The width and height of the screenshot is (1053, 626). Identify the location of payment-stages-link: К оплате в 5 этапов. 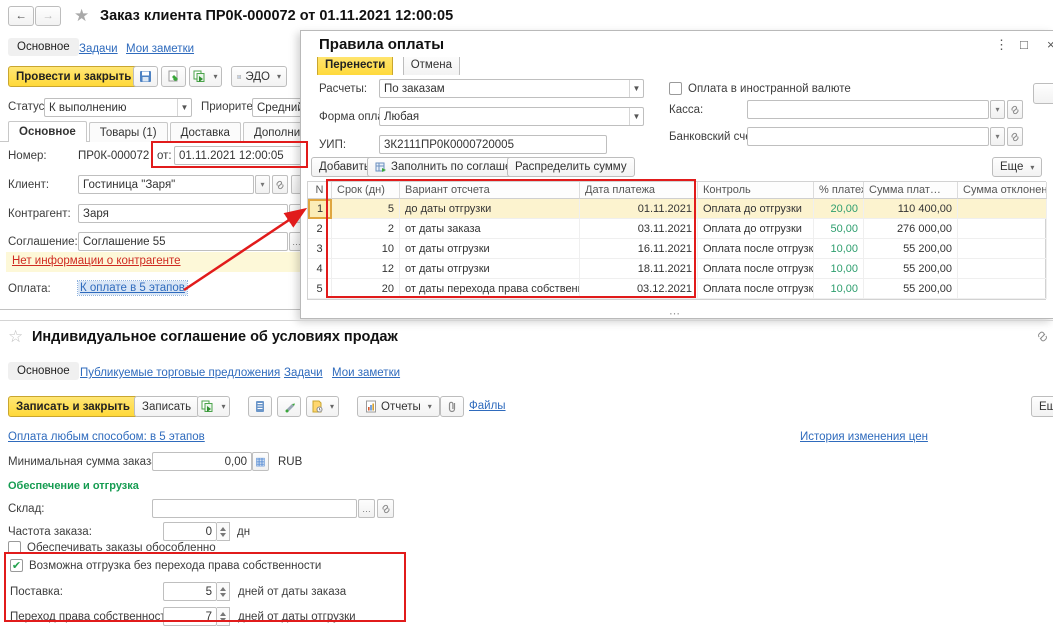
(132, 288).